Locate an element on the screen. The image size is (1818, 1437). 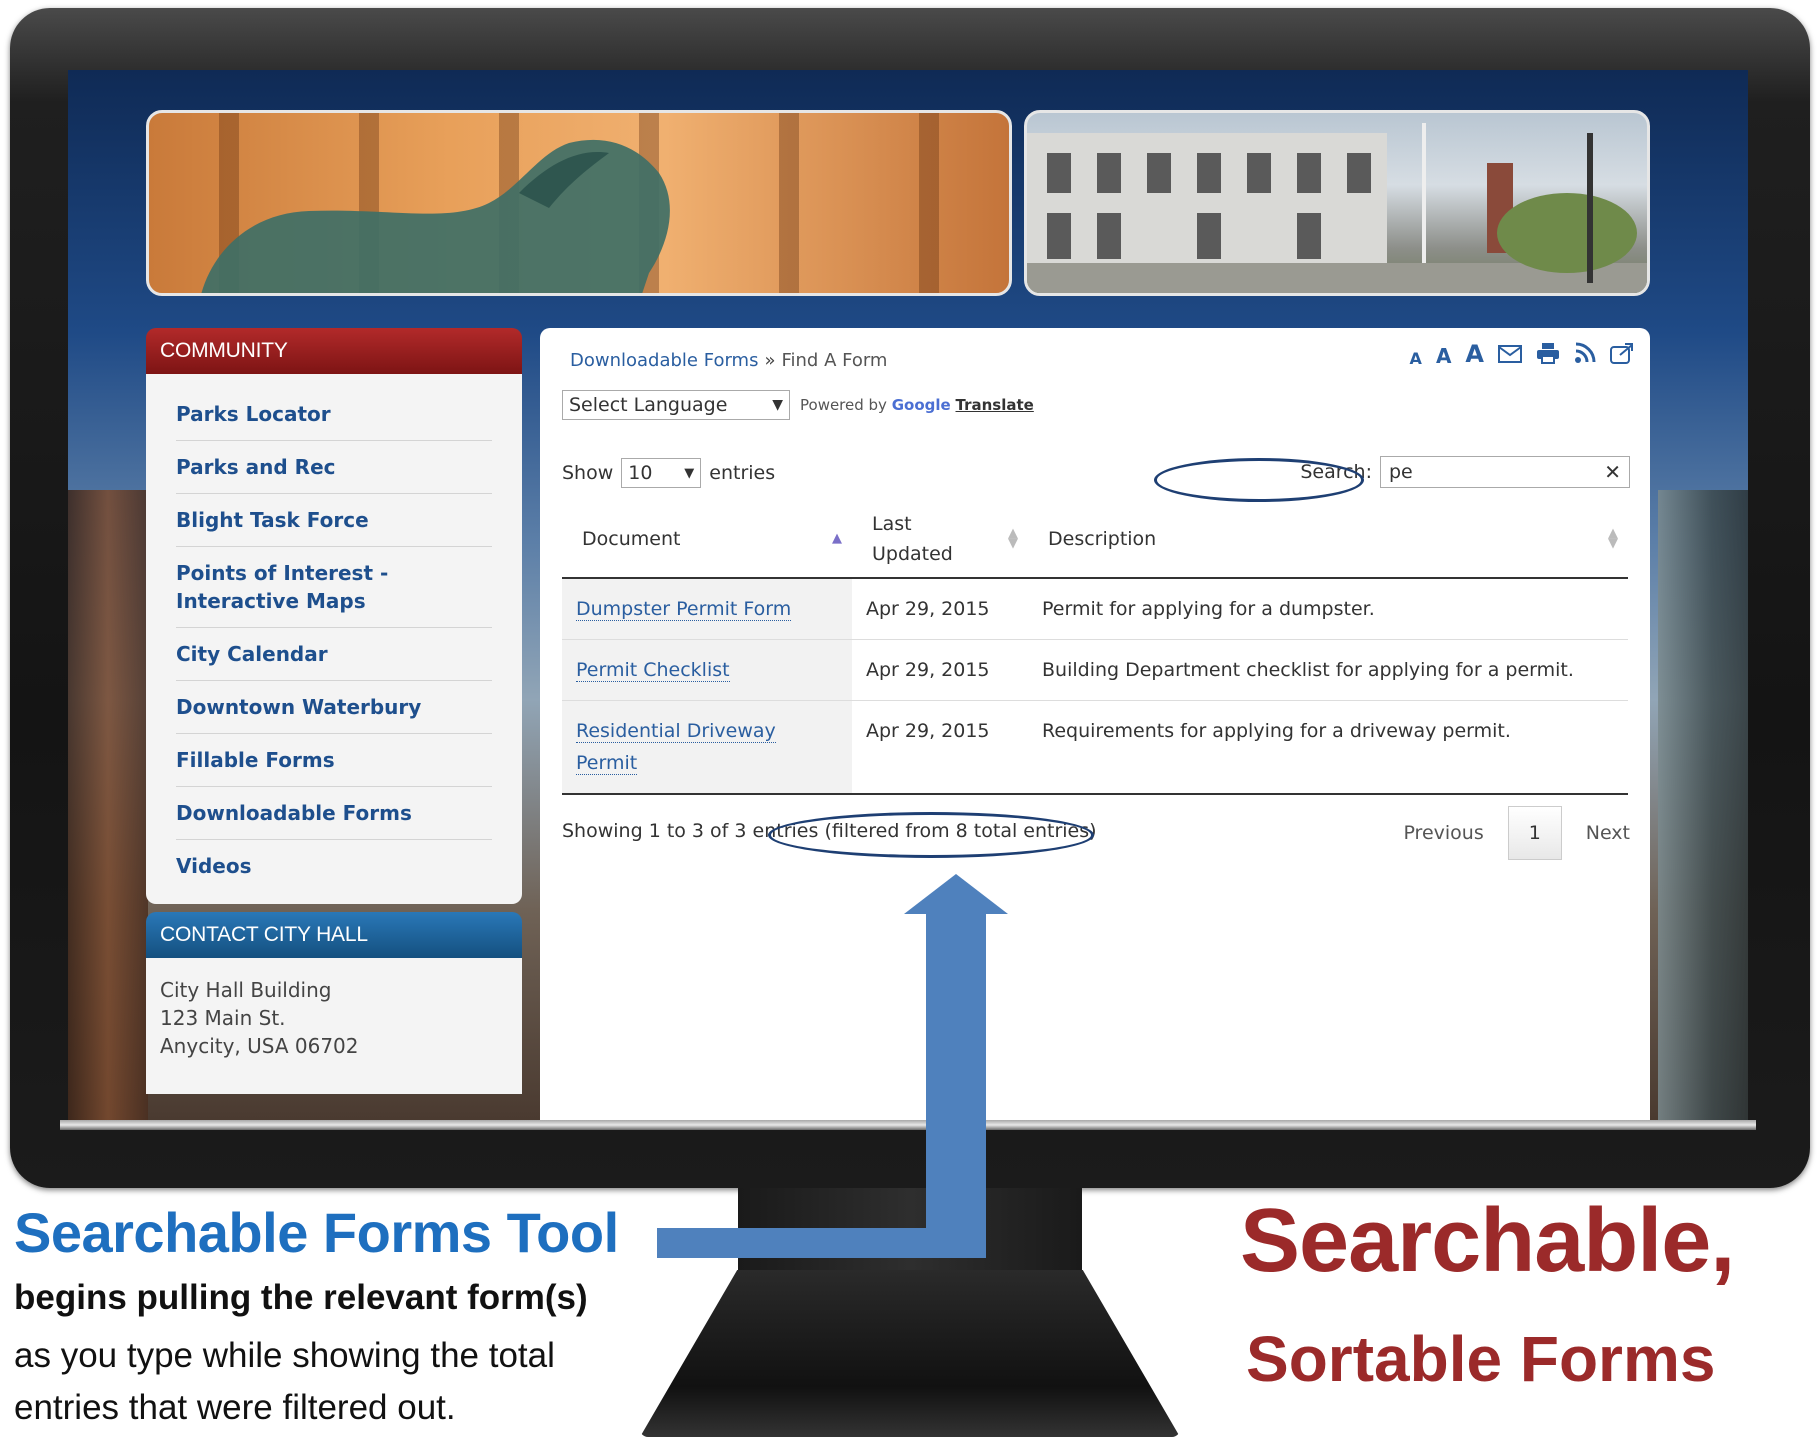
hero-headline: Searchable, is located at coordinates (1487, 1241).